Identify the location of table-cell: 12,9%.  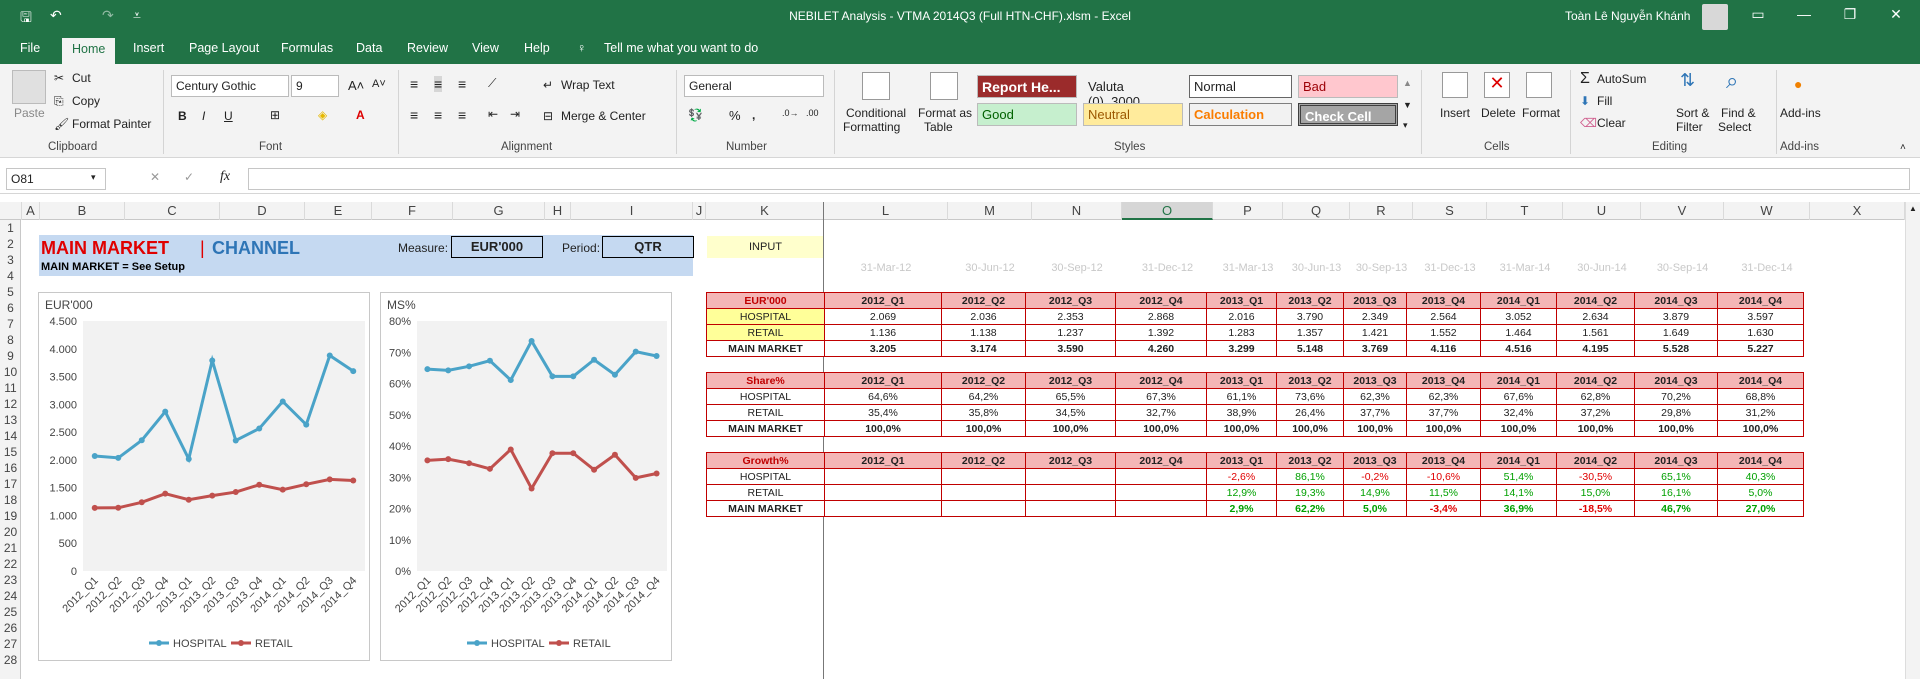
(1241, 492).